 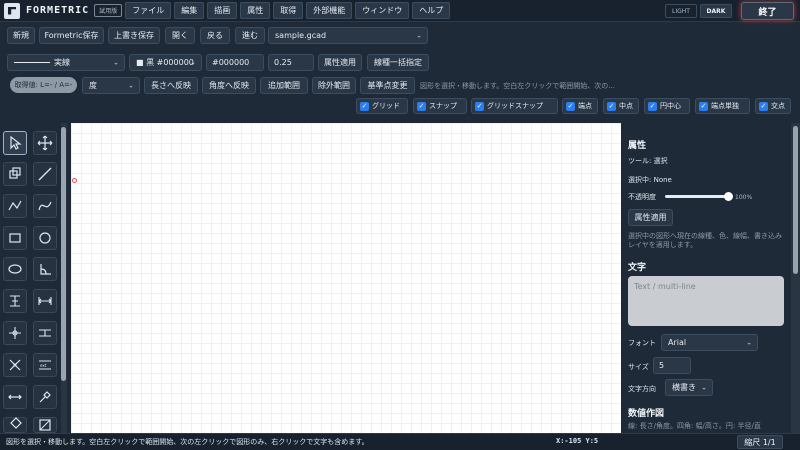 What do you see at coordinates (15, 333) in the screenshot?
I see `crosshair-tool-button` at bounding box center [15, 333].